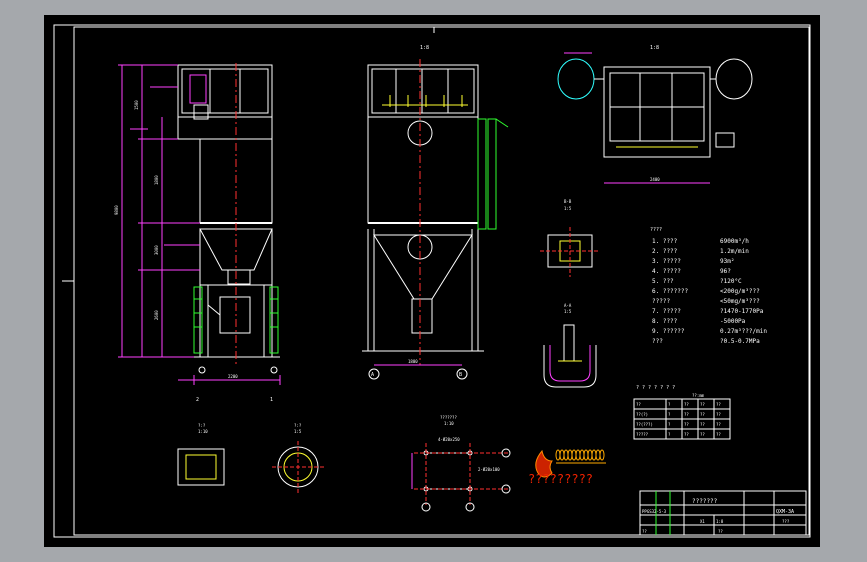 The width and height of the screenshot is (867, 562). What do you see at coordinates (489, 469) in the screenshot?
I see `flange-note-2: 2-Ø20x100` at bounding box center [489, 469].